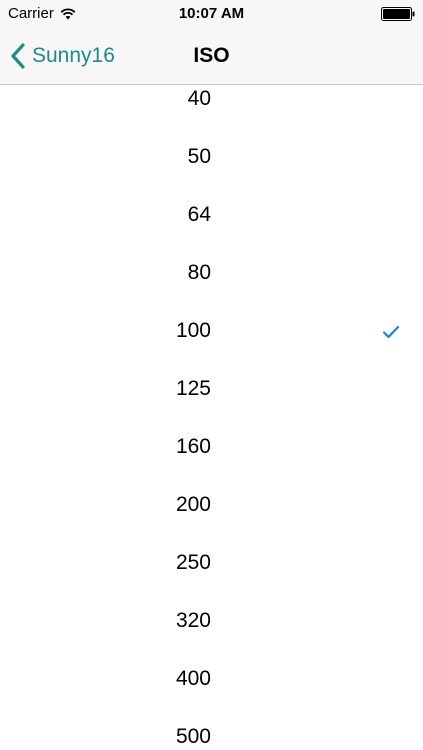  Describe the element at coordinates (193, 562) in the screenshot. I see `iso-value: 250` at that location.